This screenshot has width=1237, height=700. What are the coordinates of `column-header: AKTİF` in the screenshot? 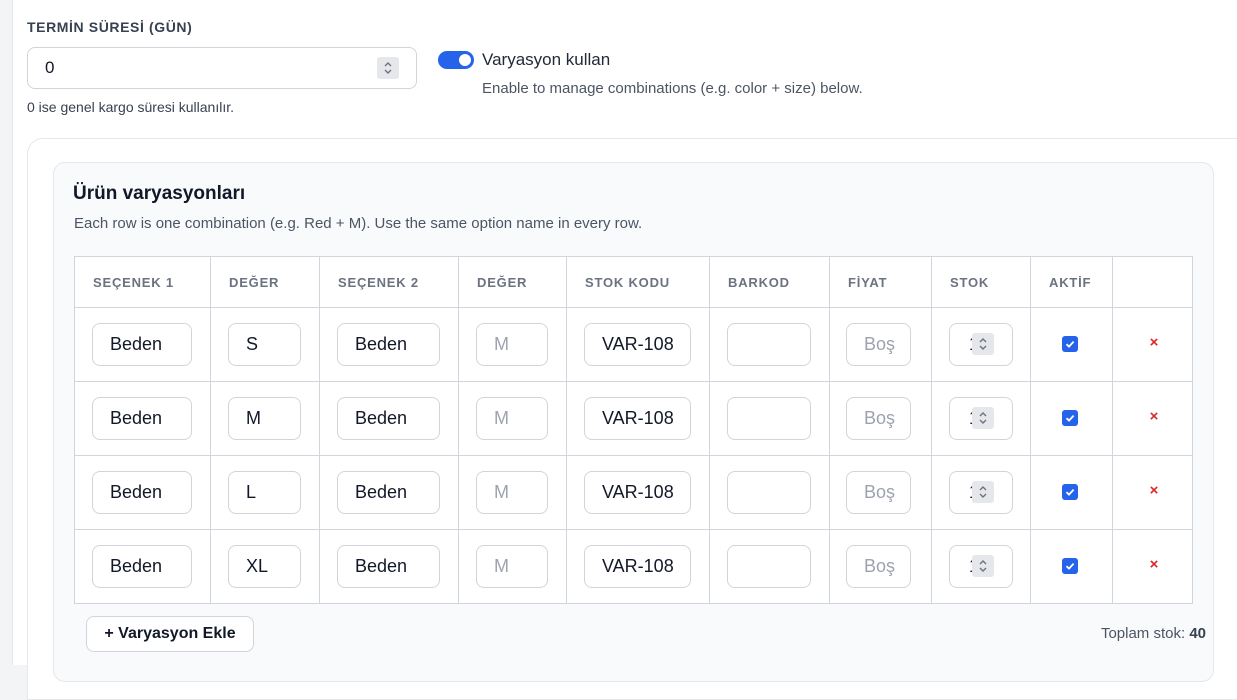 It's located at (1071, 282).